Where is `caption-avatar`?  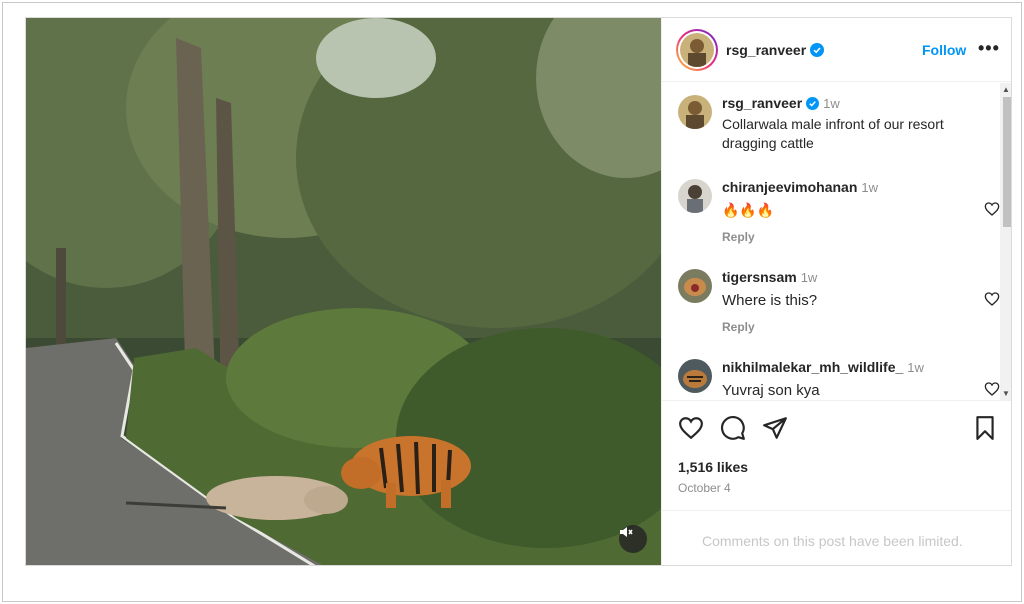 caption-avatar is located at coordinates (695, 112).